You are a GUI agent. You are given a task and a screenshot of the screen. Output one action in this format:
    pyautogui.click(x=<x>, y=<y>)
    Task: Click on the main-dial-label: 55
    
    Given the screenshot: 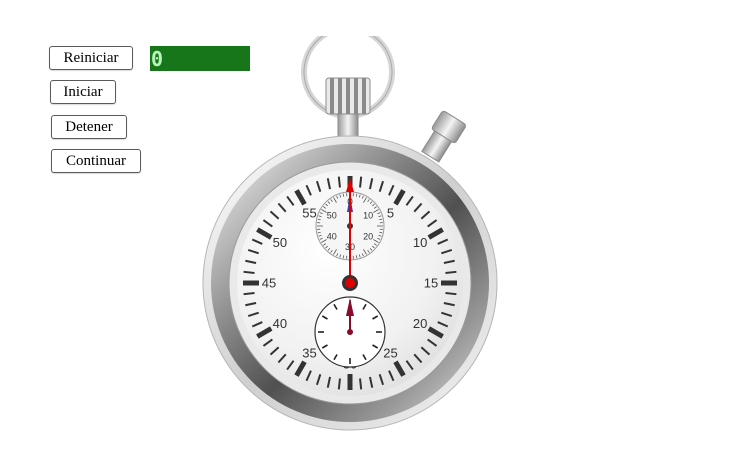 What is the action you would take?
    pyautogui.click(x=309, y=212)
    